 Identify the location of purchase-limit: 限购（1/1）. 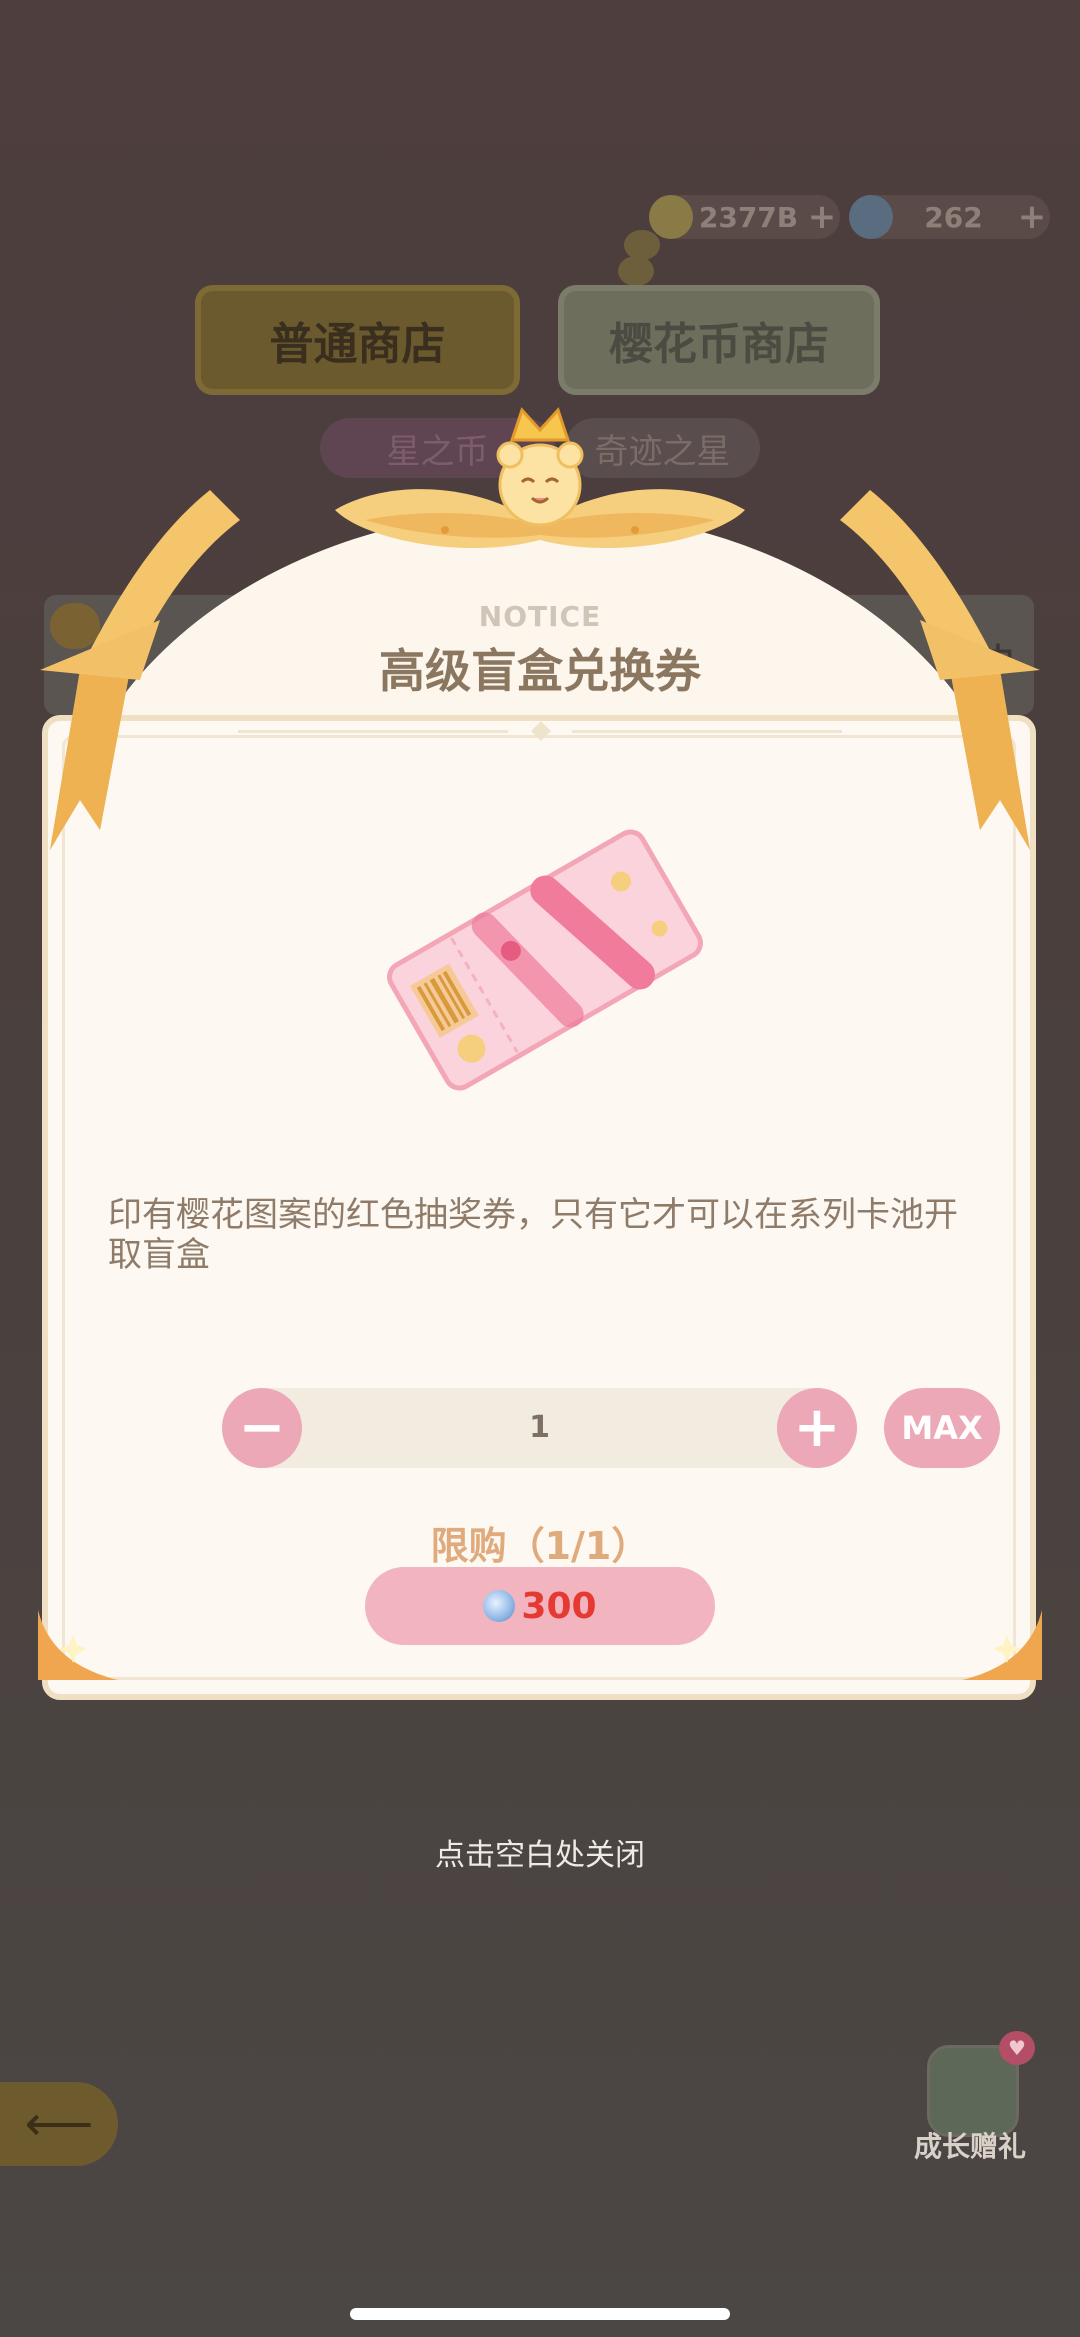
(540, 1546).